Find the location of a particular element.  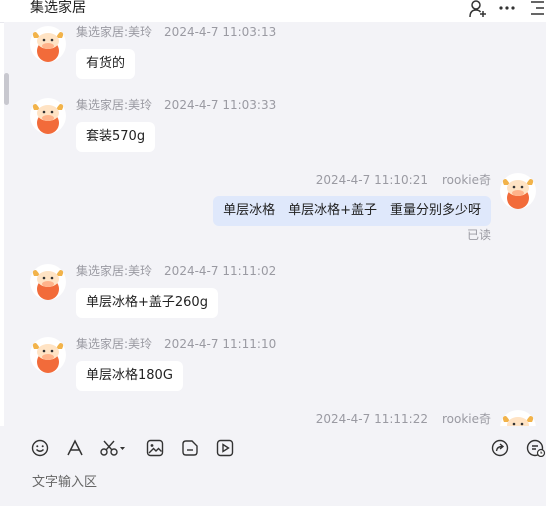

timestamp: 2024-4-7 11:11:02 is located at coordinates (220, 271).